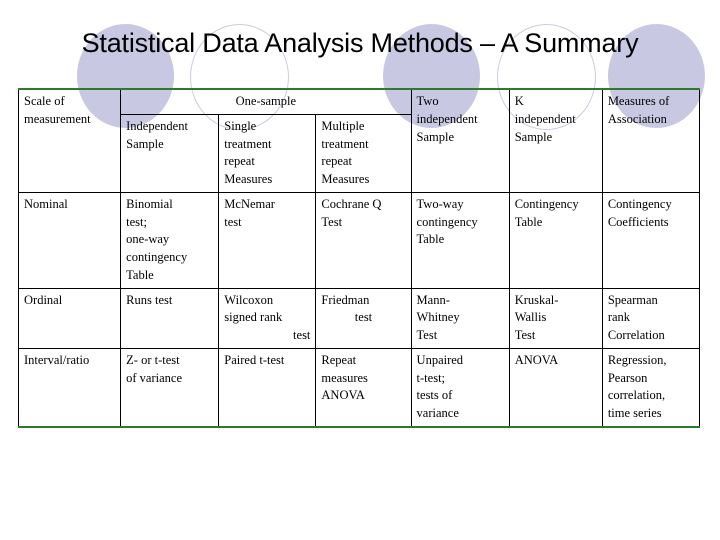 The width and height of the screenshot is (720, 540). I want to click on header-one-sample-group: One-sample, so click(266, 101).